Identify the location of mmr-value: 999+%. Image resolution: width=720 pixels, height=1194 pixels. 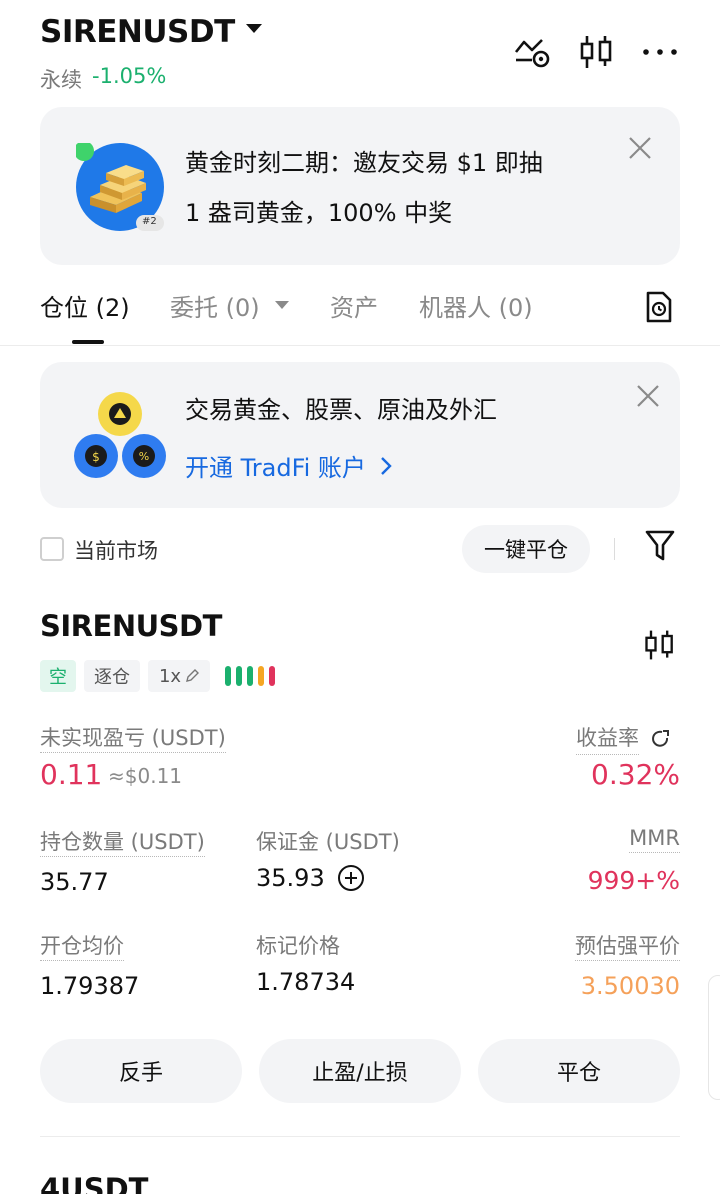
(633, 880).